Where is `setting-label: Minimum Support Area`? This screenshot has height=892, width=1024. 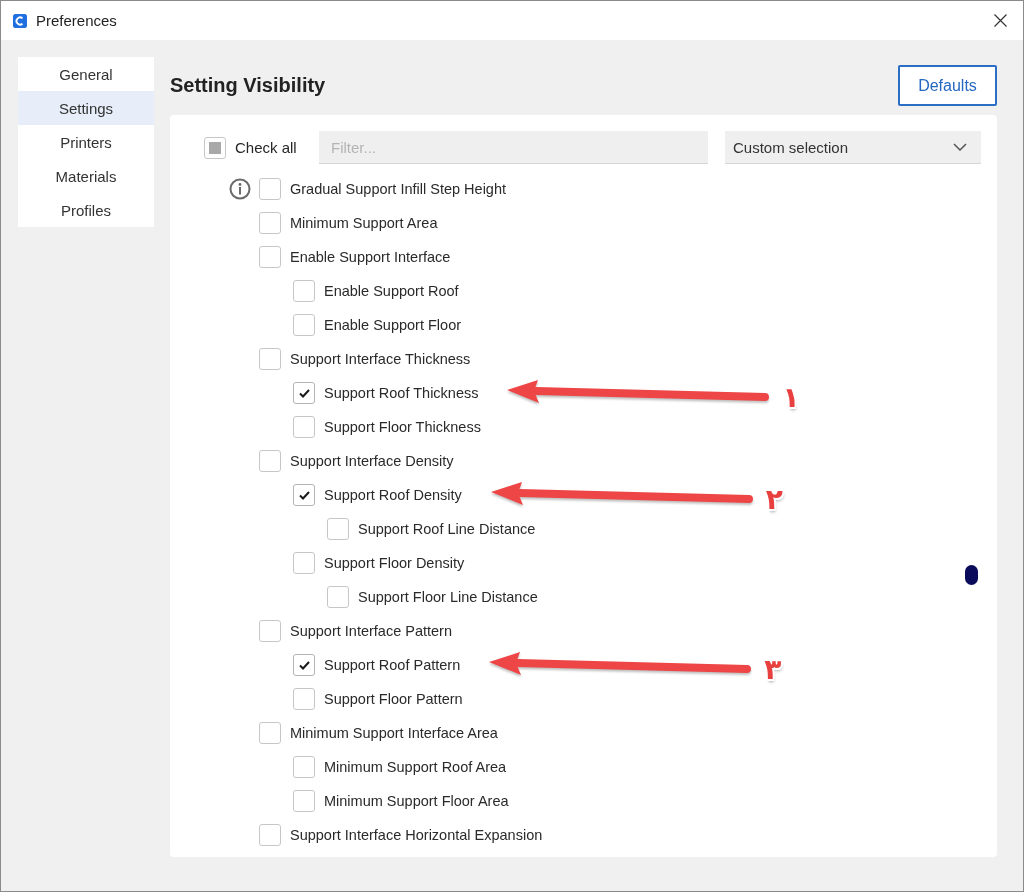
setting-label: Minimum Support Area is located at coordinates (364, 223).